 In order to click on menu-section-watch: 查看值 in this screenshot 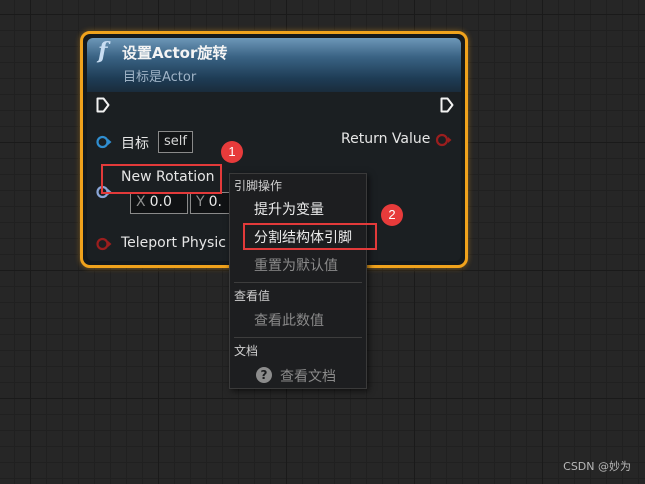, I will do `click(252, 296)`.